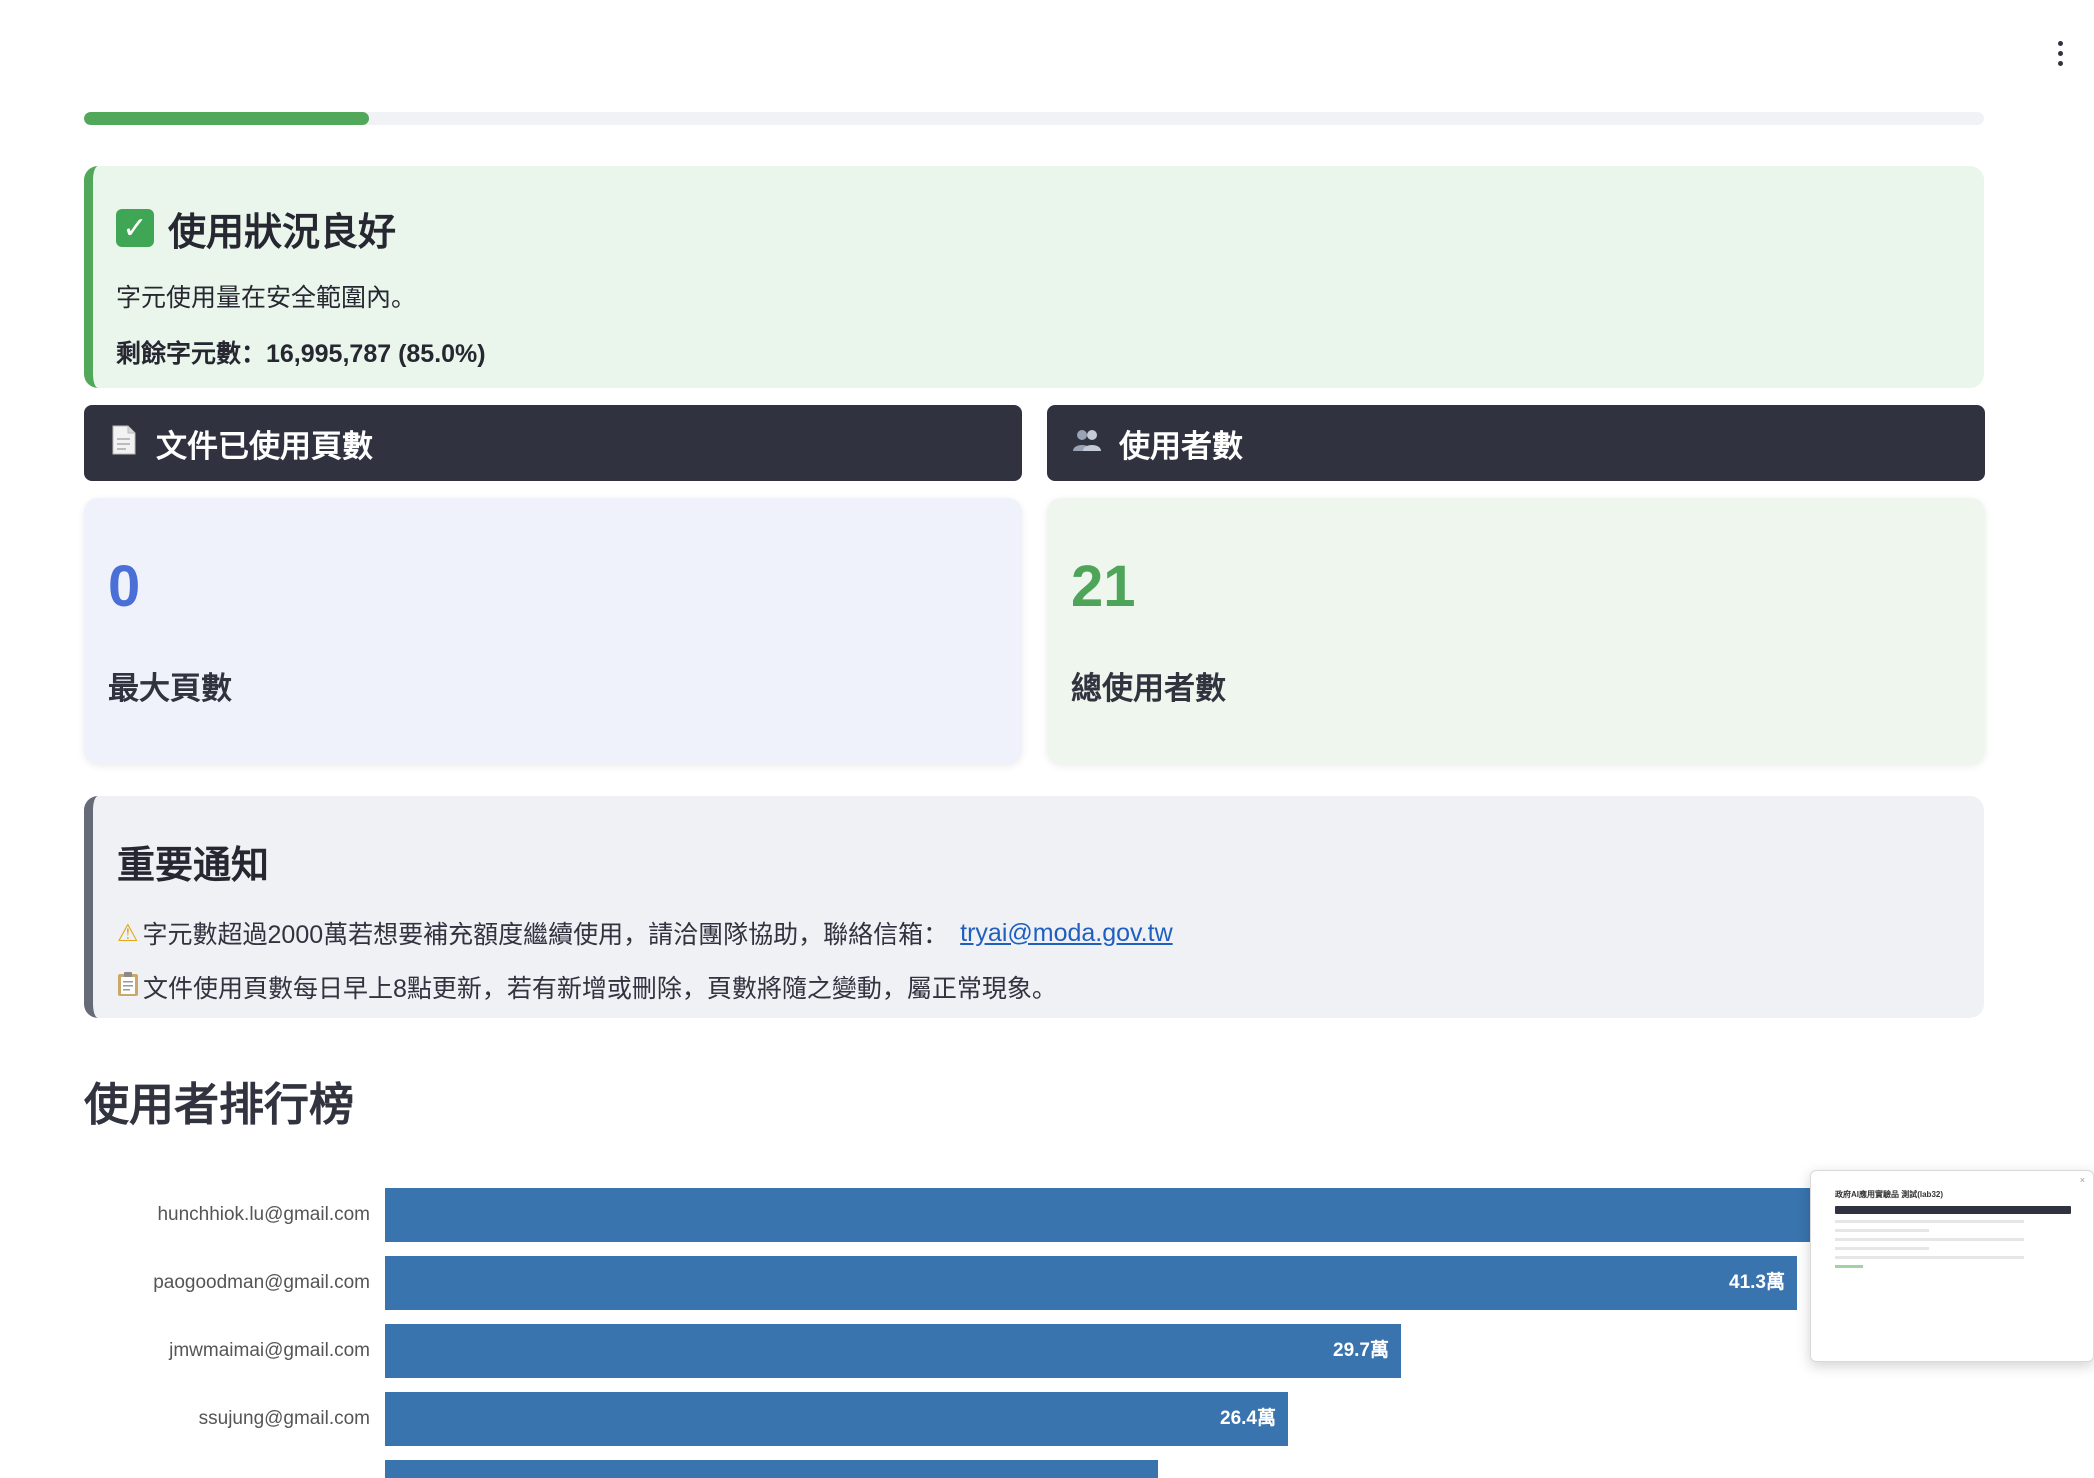 The width and height of the screenshot is (2094, 1478). I want to click on usage-progress-bar, so click(1034, 118).